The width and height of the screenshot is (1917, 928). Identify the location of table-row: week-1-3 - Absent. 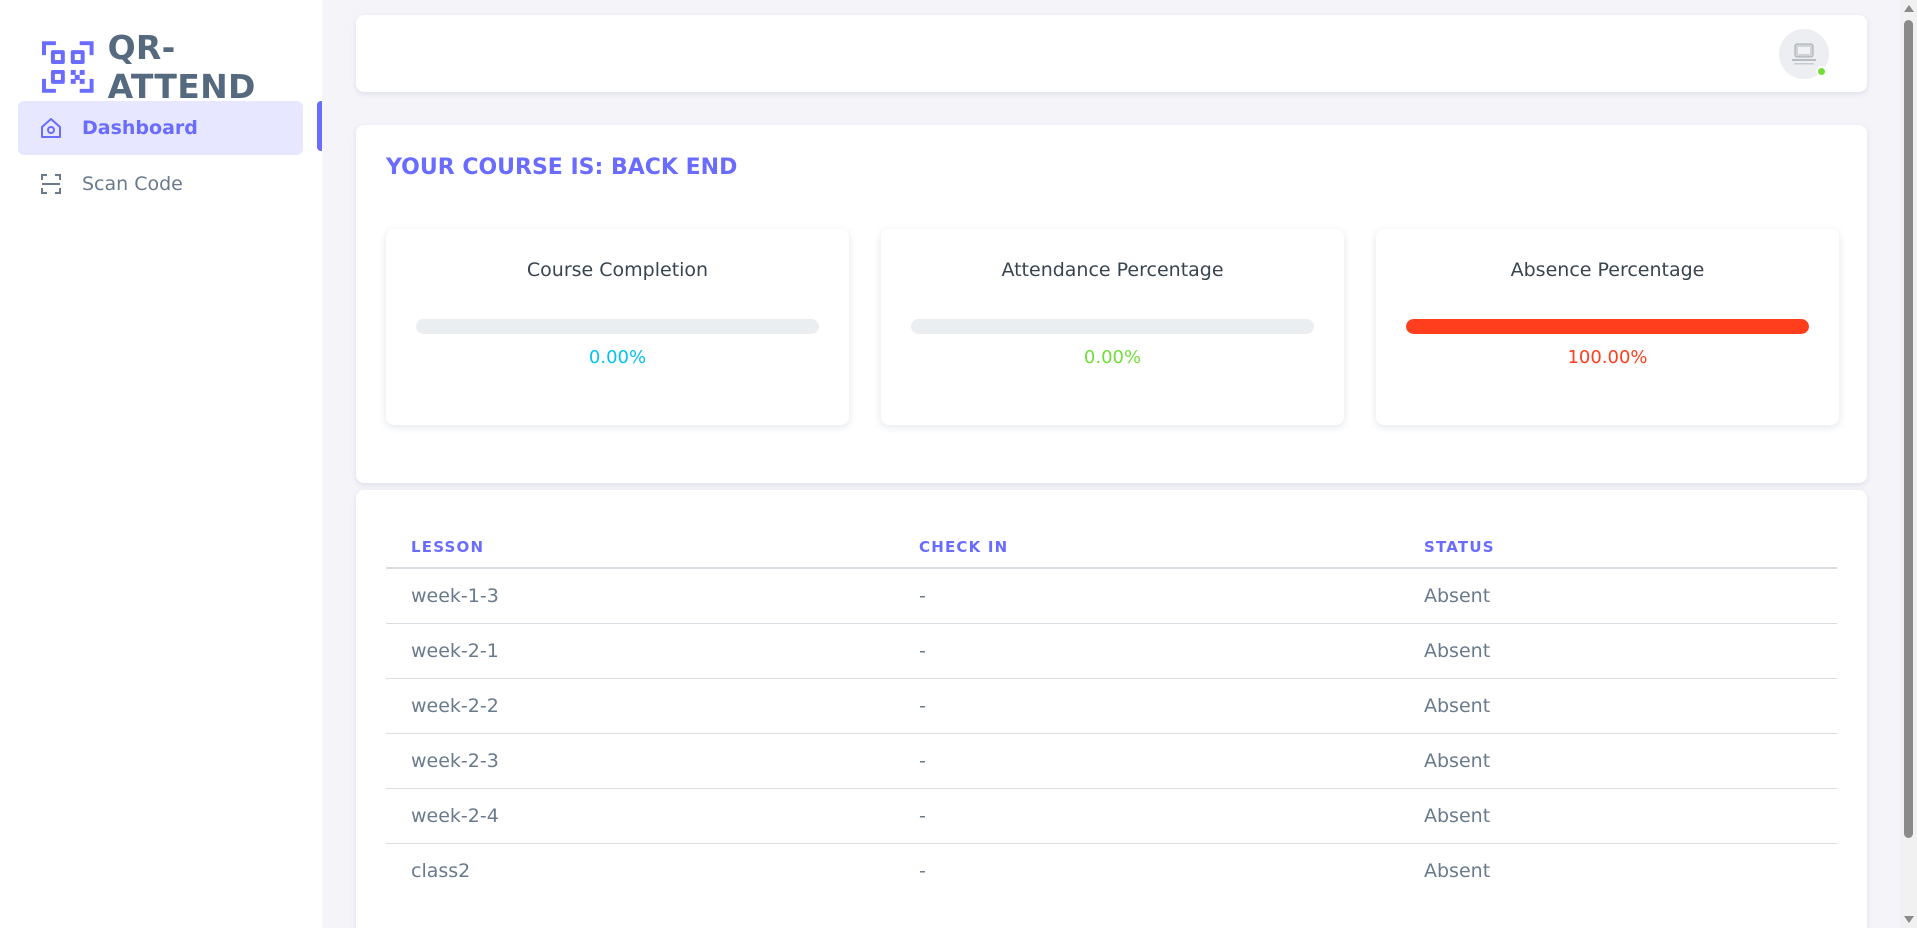
(1111, 596).